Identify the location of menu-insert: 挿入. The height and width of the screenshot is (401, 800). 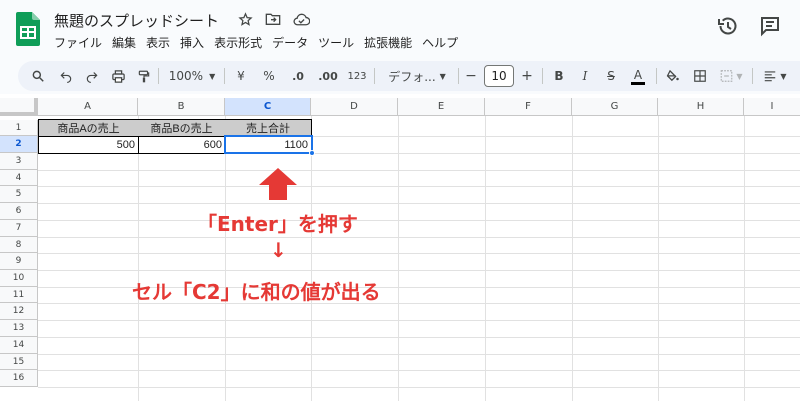
(195, 42).